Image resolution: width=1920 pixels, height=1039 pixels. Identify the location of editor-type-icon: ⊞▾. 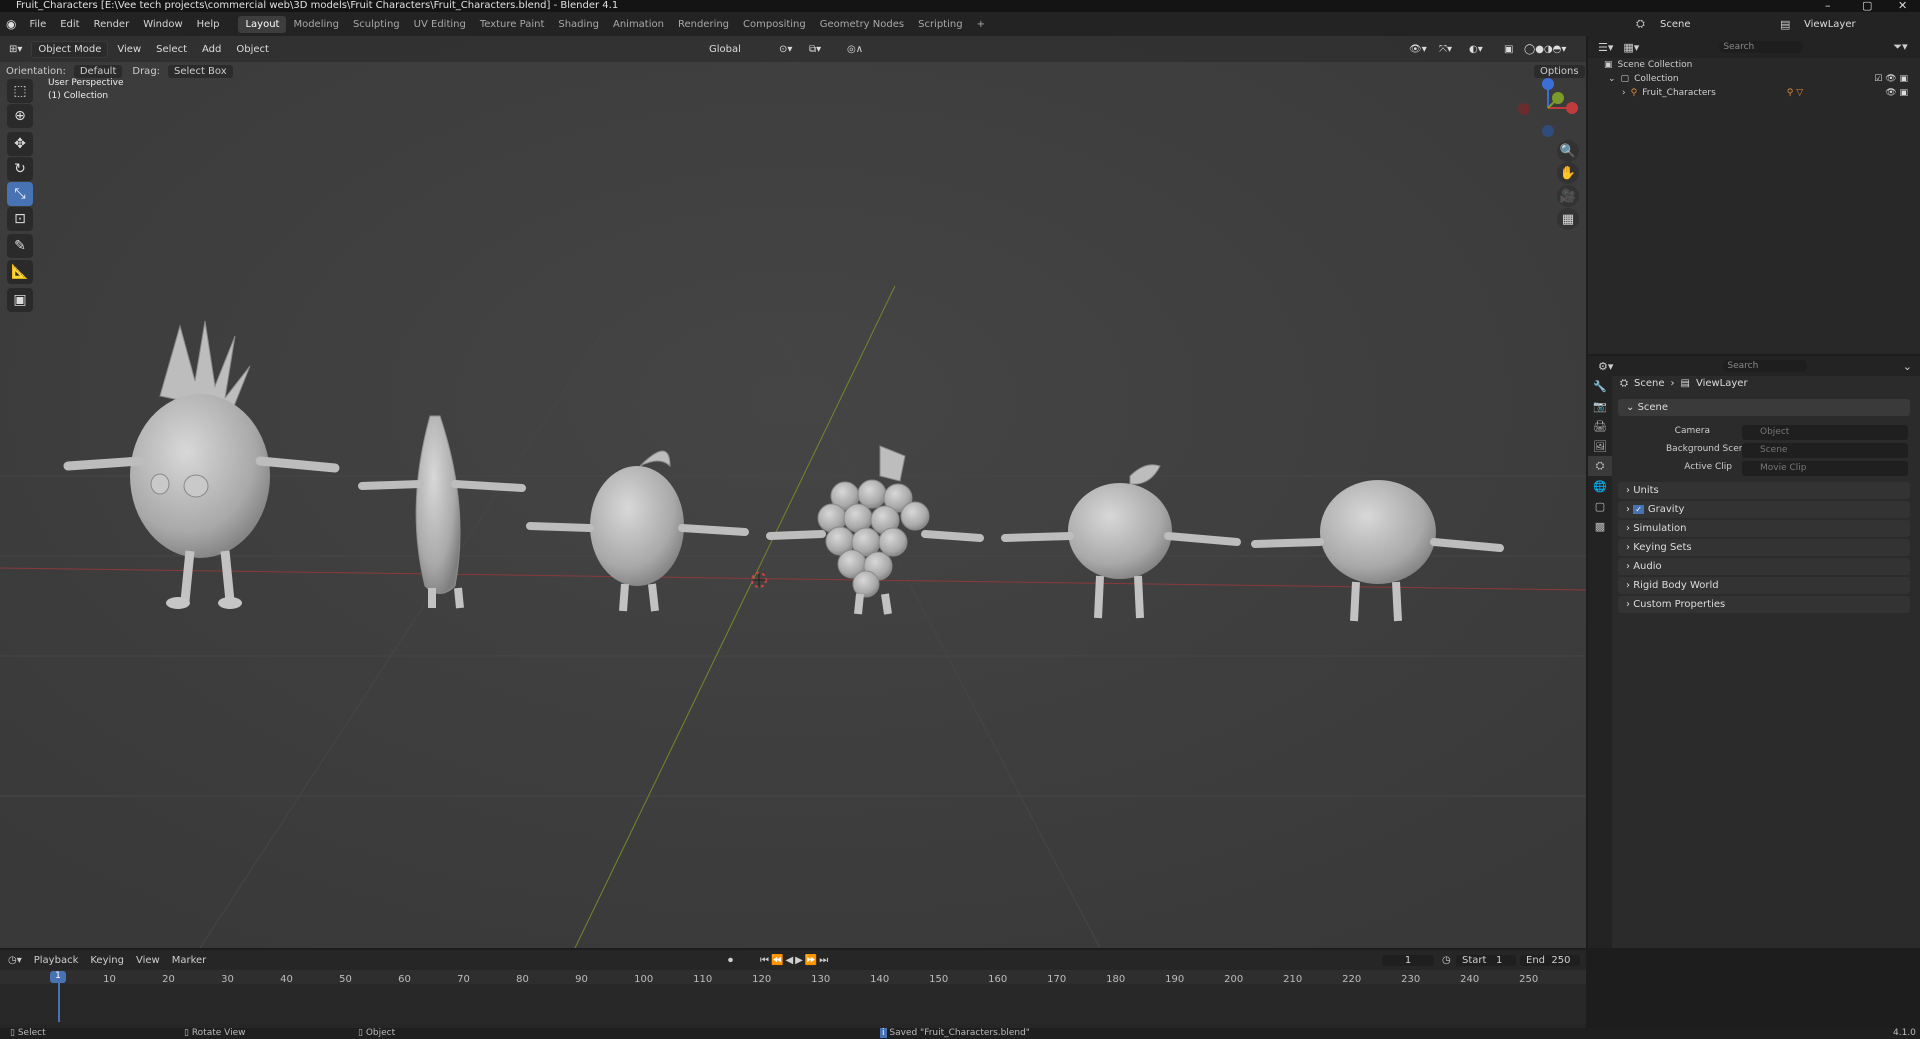
(15, 49).